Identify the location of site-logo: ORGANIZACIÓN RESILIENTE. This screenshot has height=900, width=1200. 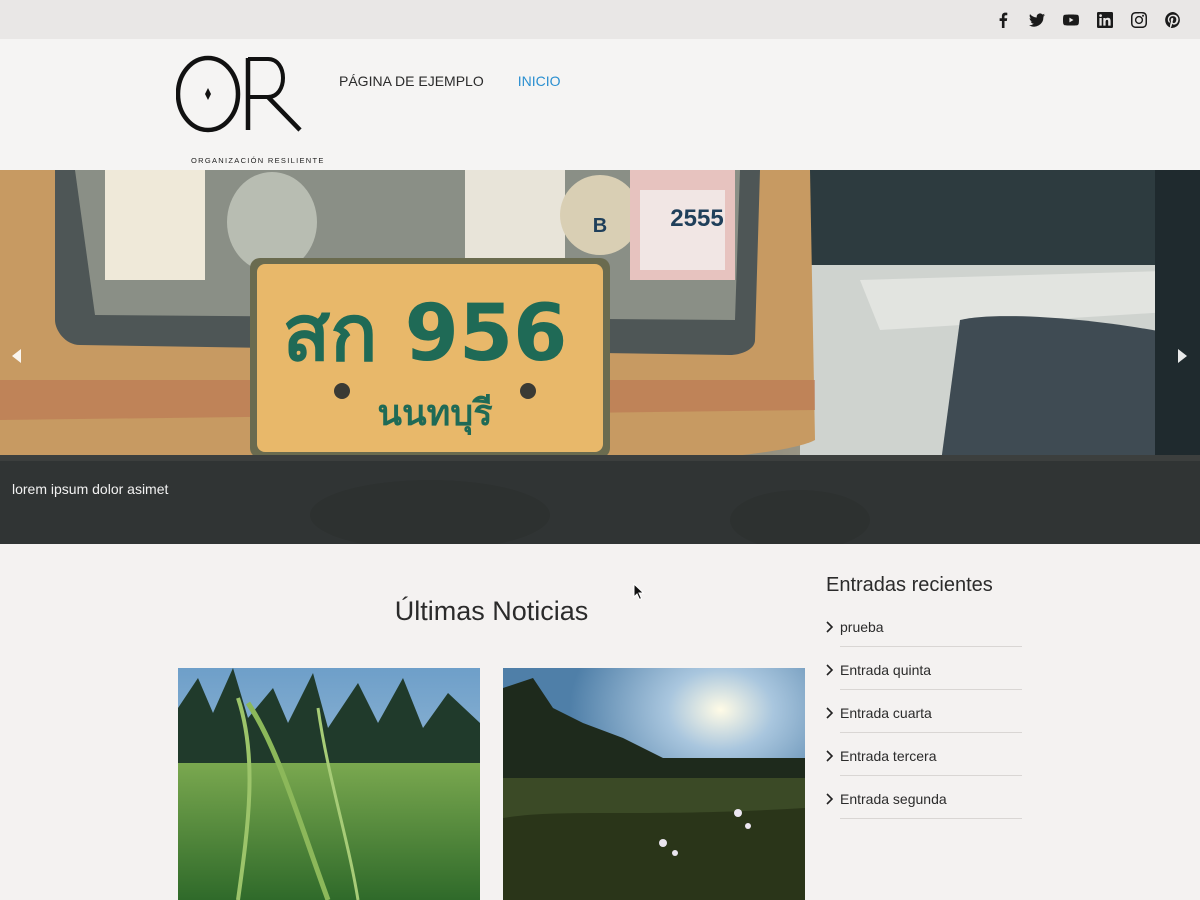
(249, 107).